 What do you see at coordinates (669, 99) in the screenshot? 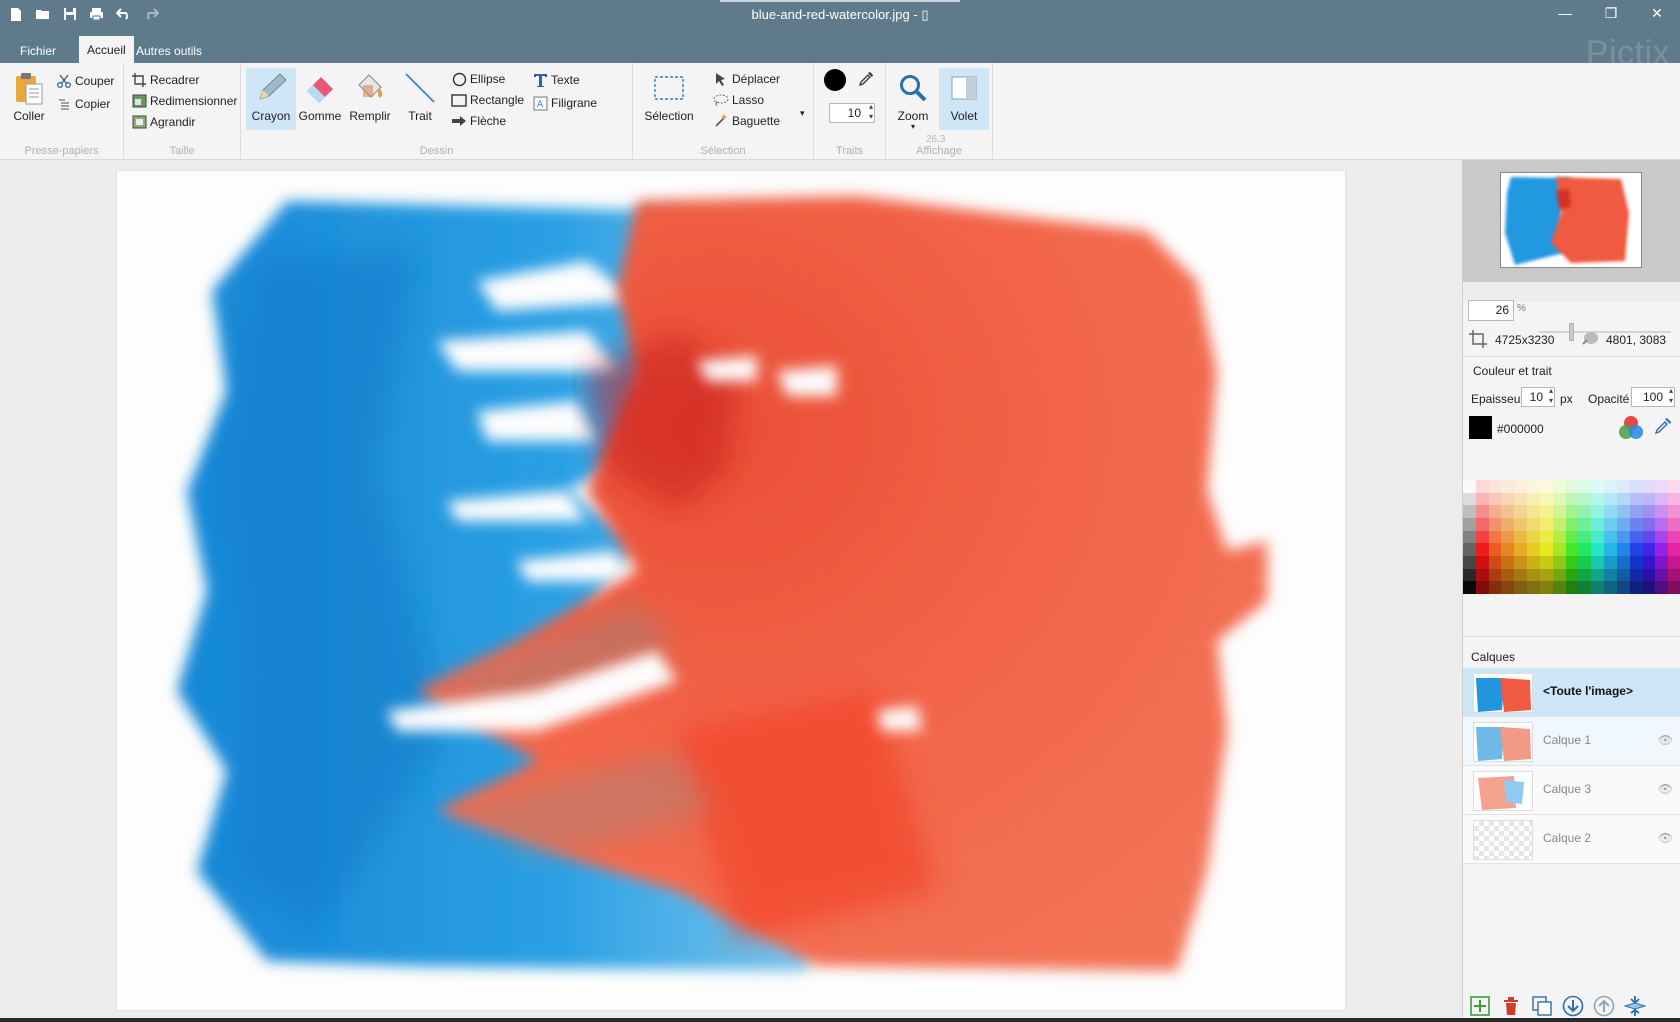
I see `selection-button: Sélection` at bounding box center [669, 99].